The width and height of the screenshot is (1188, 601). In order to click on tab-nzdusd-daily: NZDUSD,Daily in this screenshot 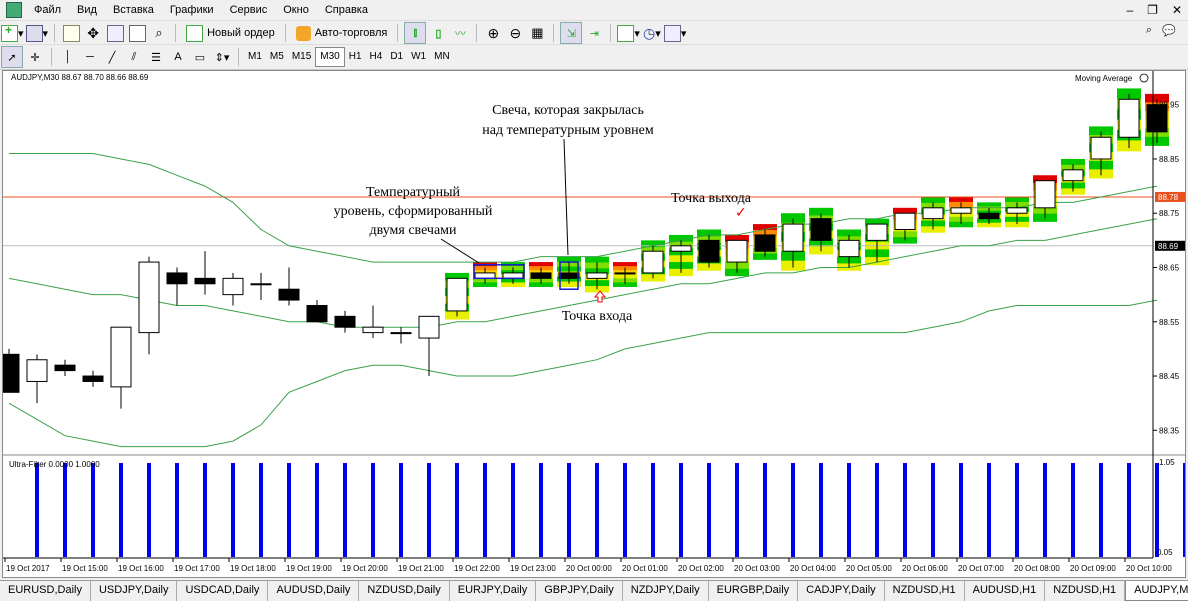, I will do `click(404, 591)`.